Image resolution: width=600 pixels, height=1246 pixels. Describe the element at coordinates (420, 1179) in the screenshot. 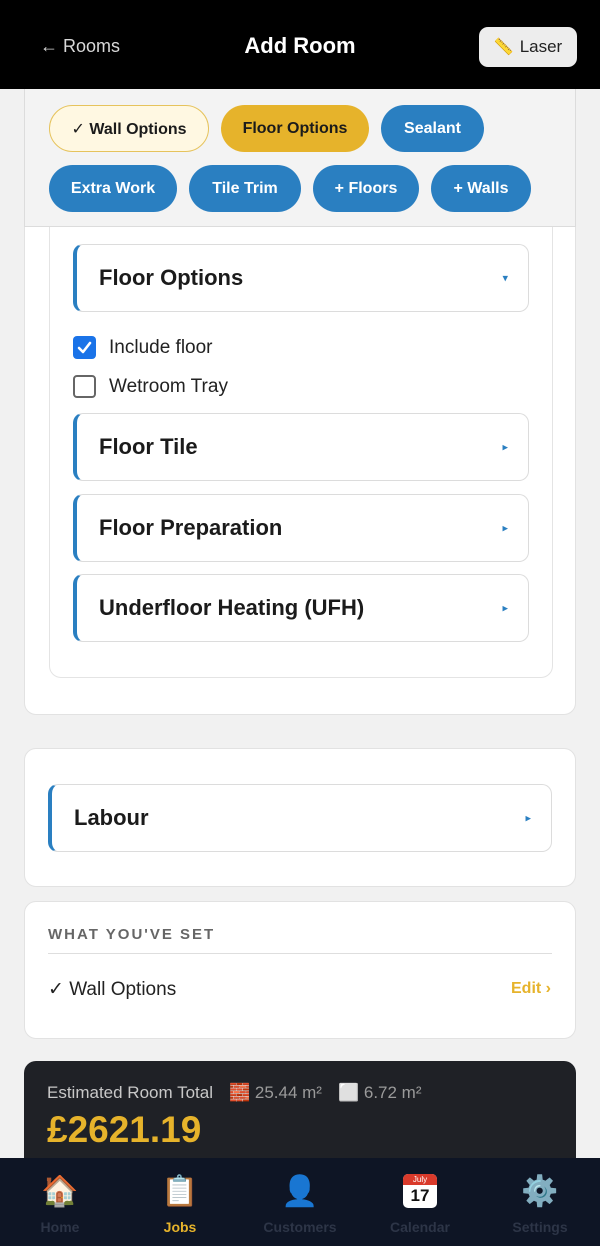

I see `calendar-month: July` at that location.